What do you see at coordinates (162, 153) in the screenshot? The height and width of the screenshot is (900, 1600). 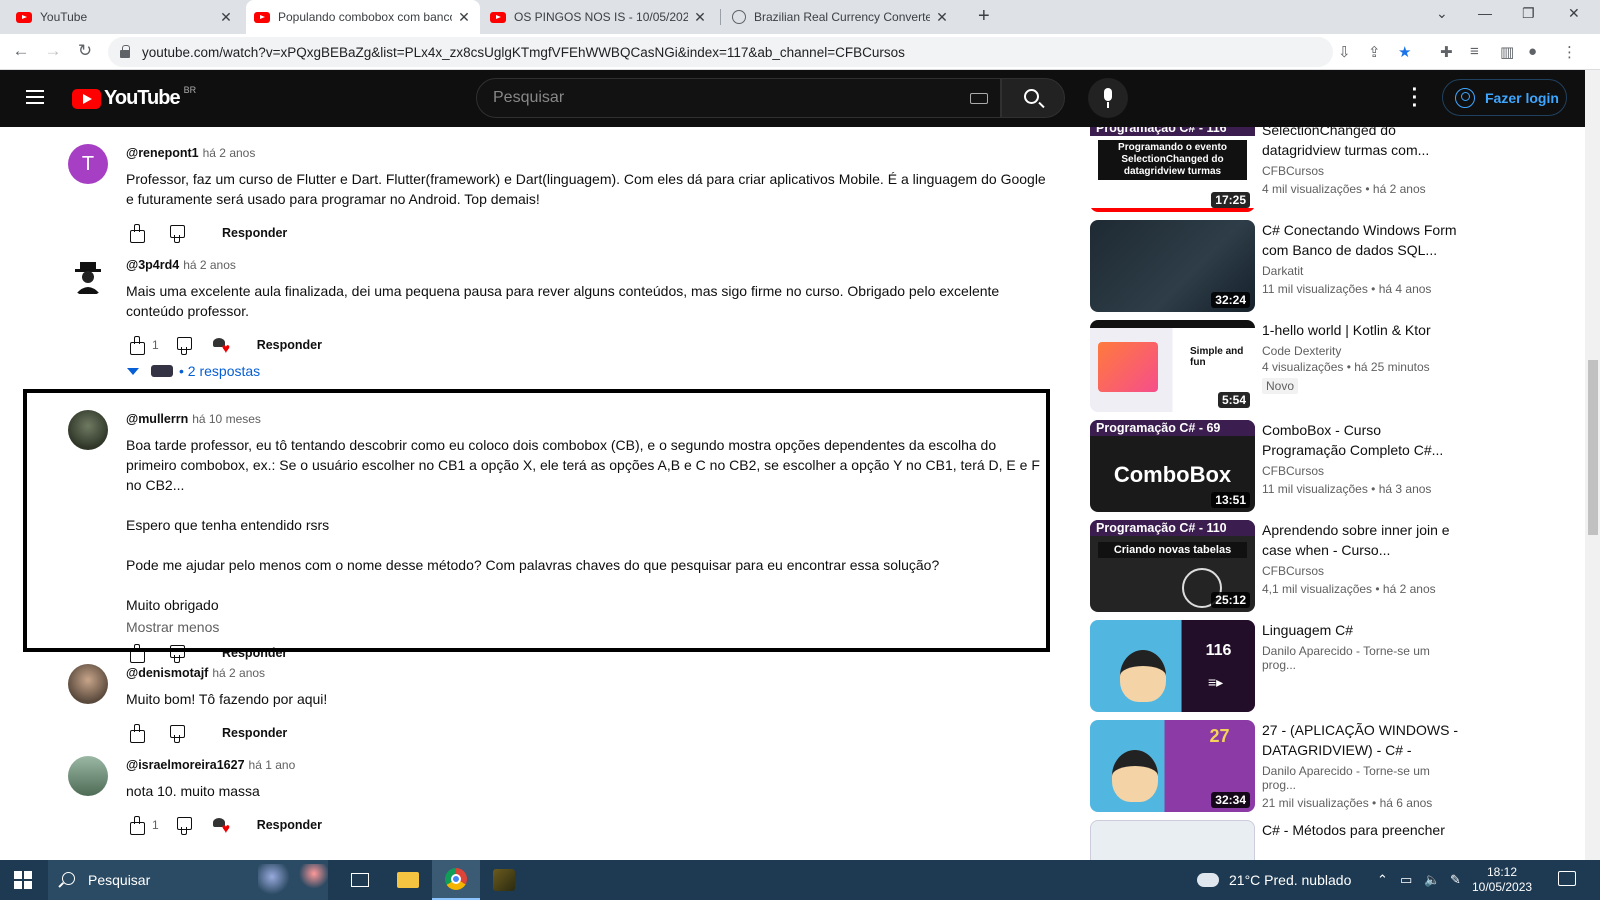 I see `comment-author: @renepont1` at bounding box center [162, 153].